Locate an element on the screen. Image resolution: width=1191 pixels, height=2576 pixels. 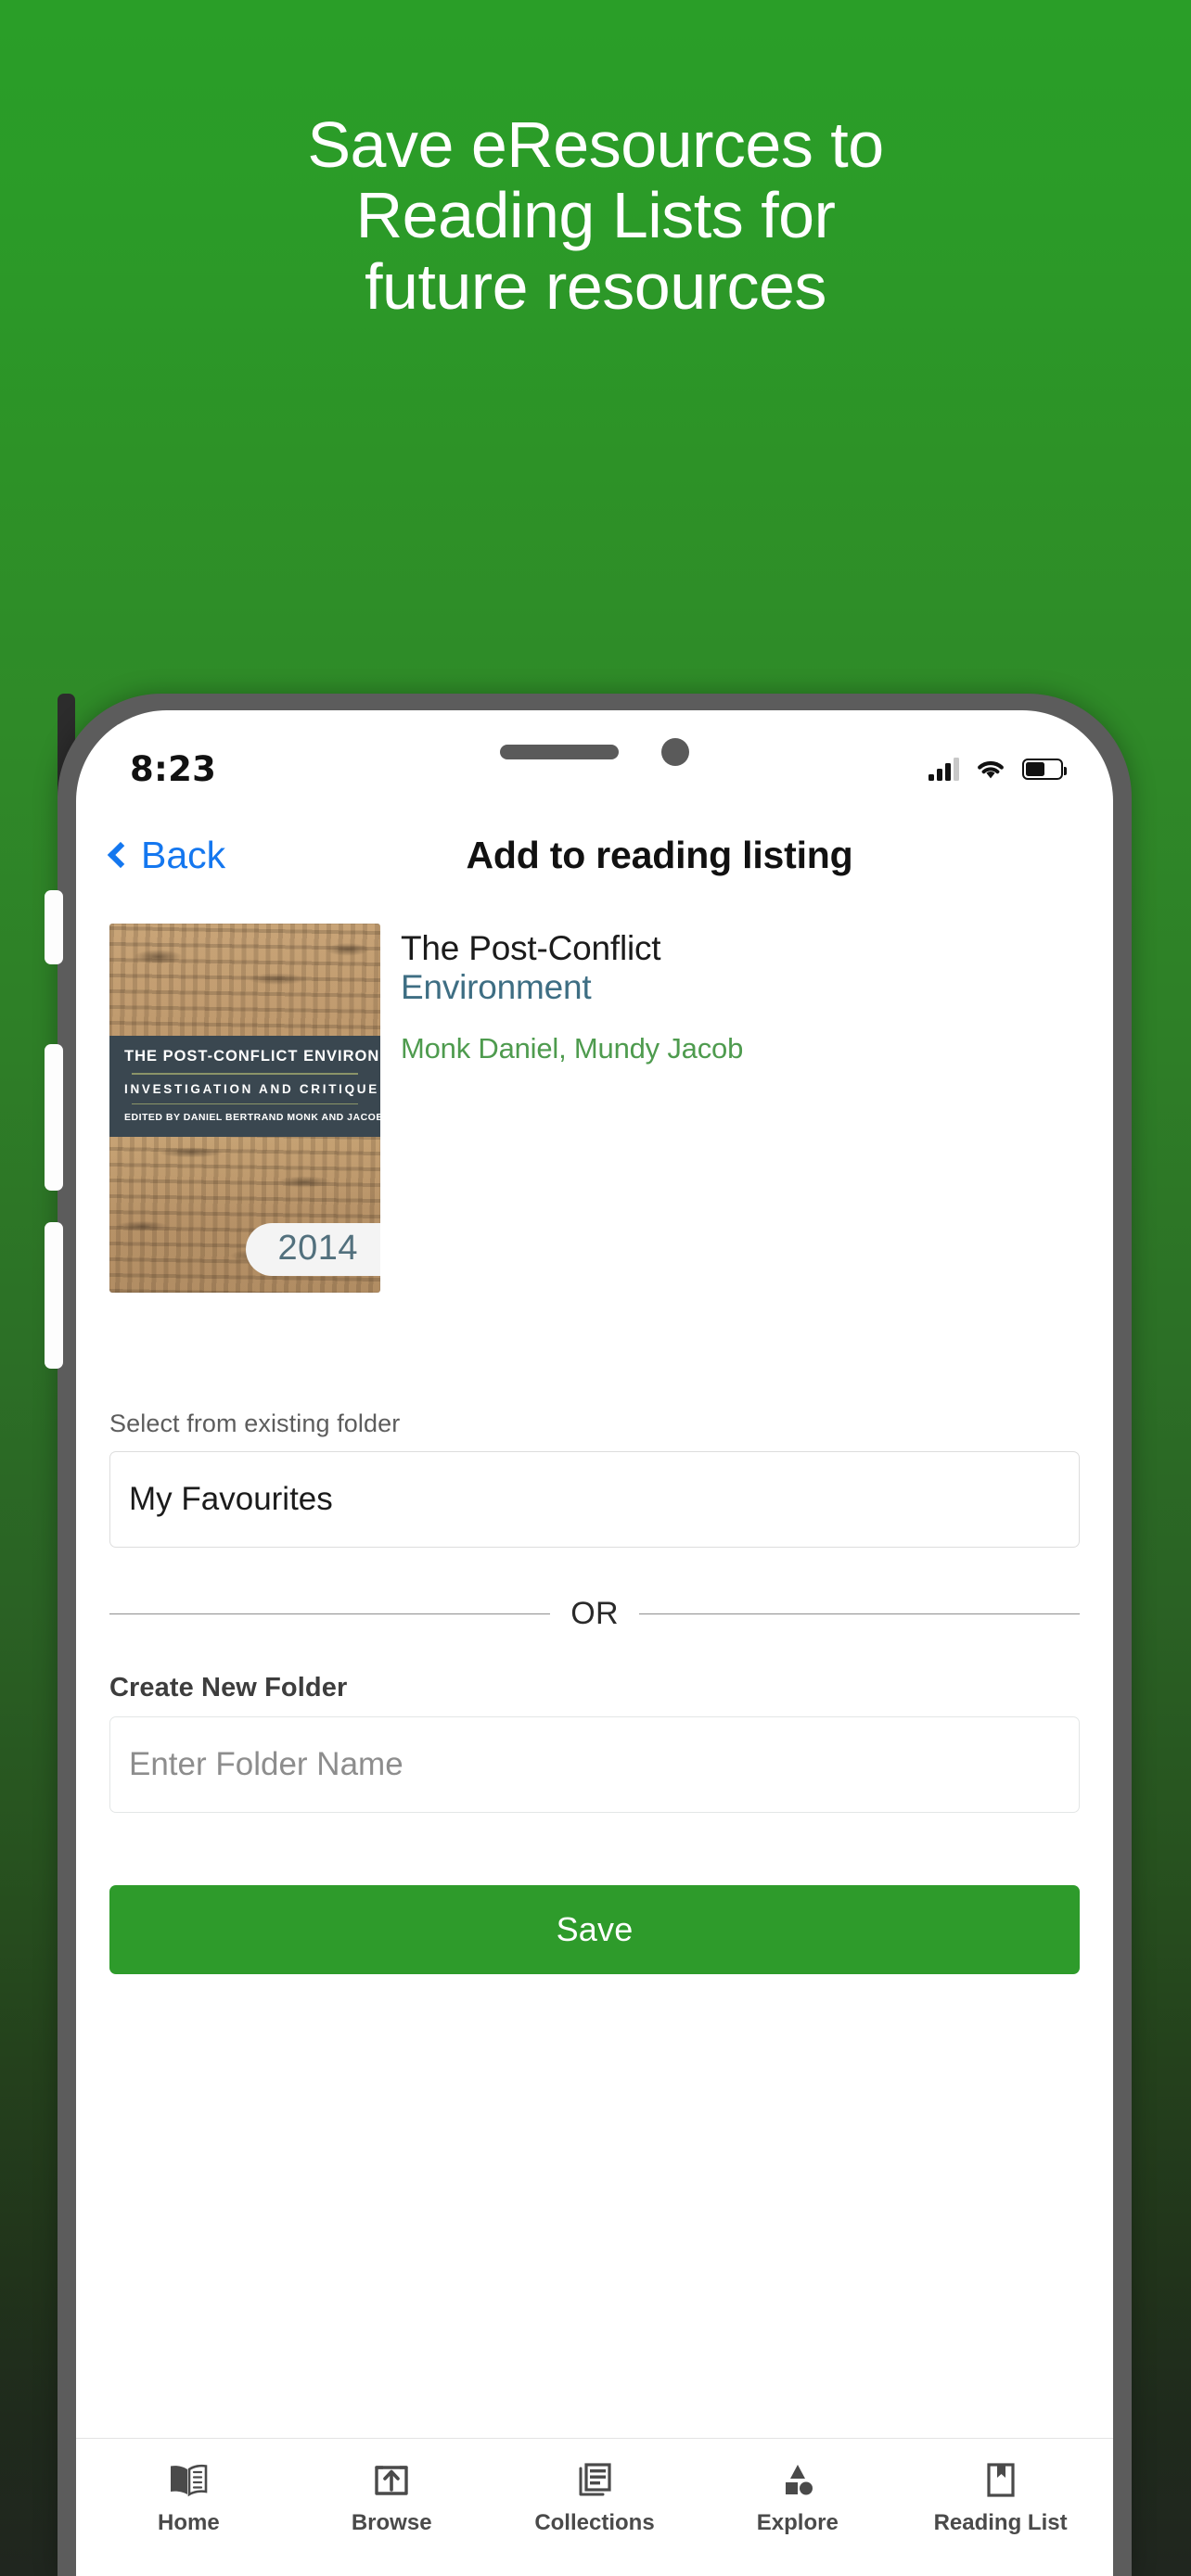
headline-line-2: Reading Lists for is located at coordinates (595, 216).